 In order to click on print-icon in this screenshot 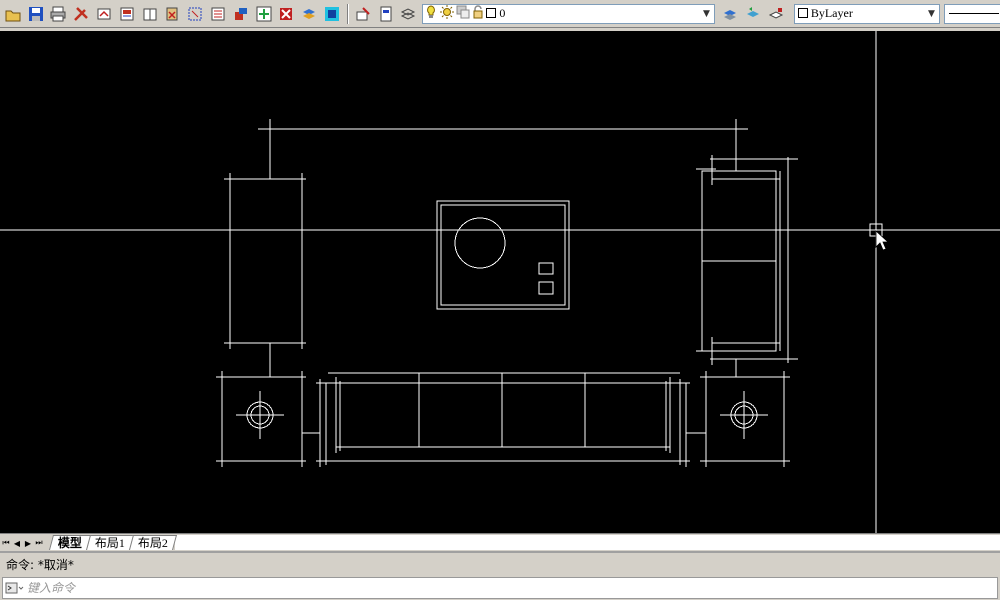, I will do `click(59, 14)`.